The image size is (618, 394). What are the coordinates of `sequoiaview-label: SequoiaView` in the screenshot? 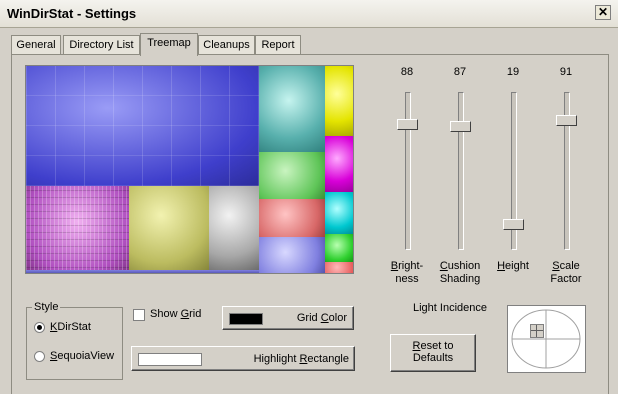 It's located at (82, 356).